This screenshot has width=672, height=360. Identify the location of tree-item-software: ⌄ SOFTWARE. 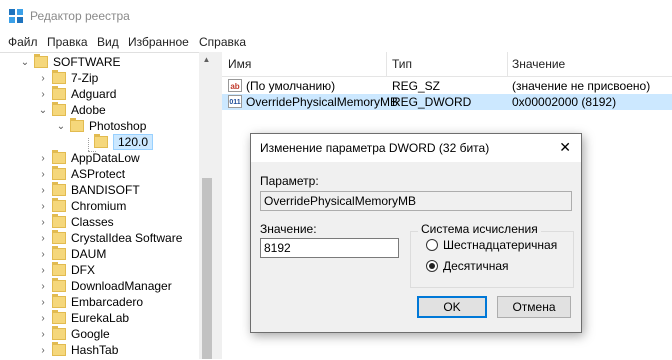
(70, 62).